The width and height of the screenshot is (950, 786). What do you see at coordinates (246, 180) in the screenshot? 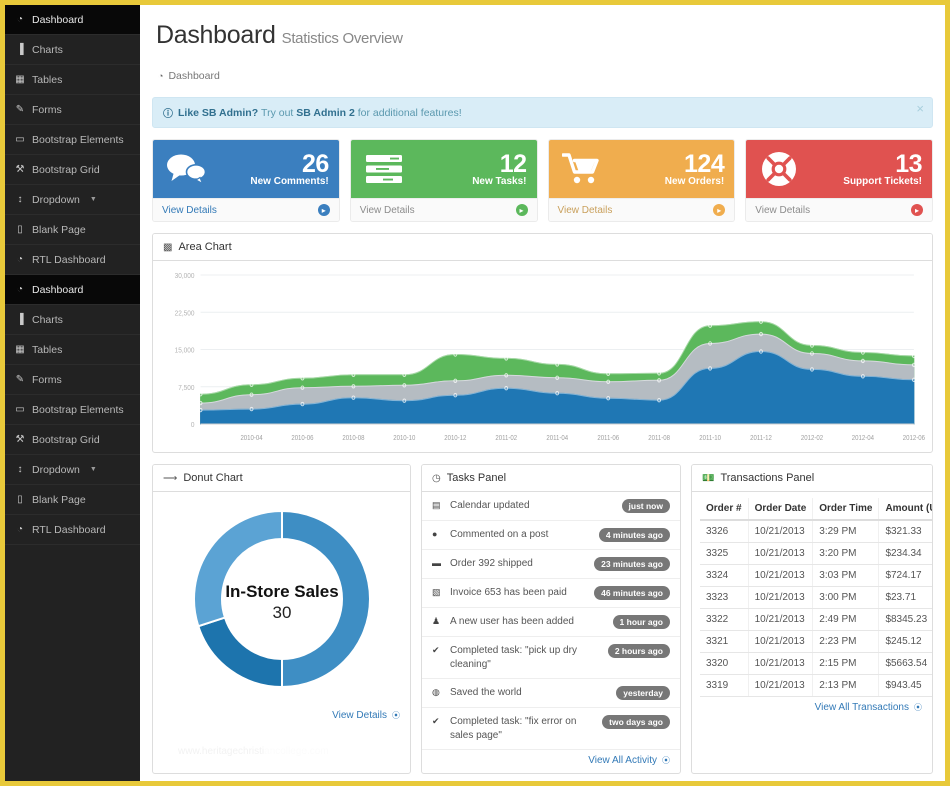
I see `stat-card-1: 26 New Comments! View Details ▸` at bounding box center [246, 180].